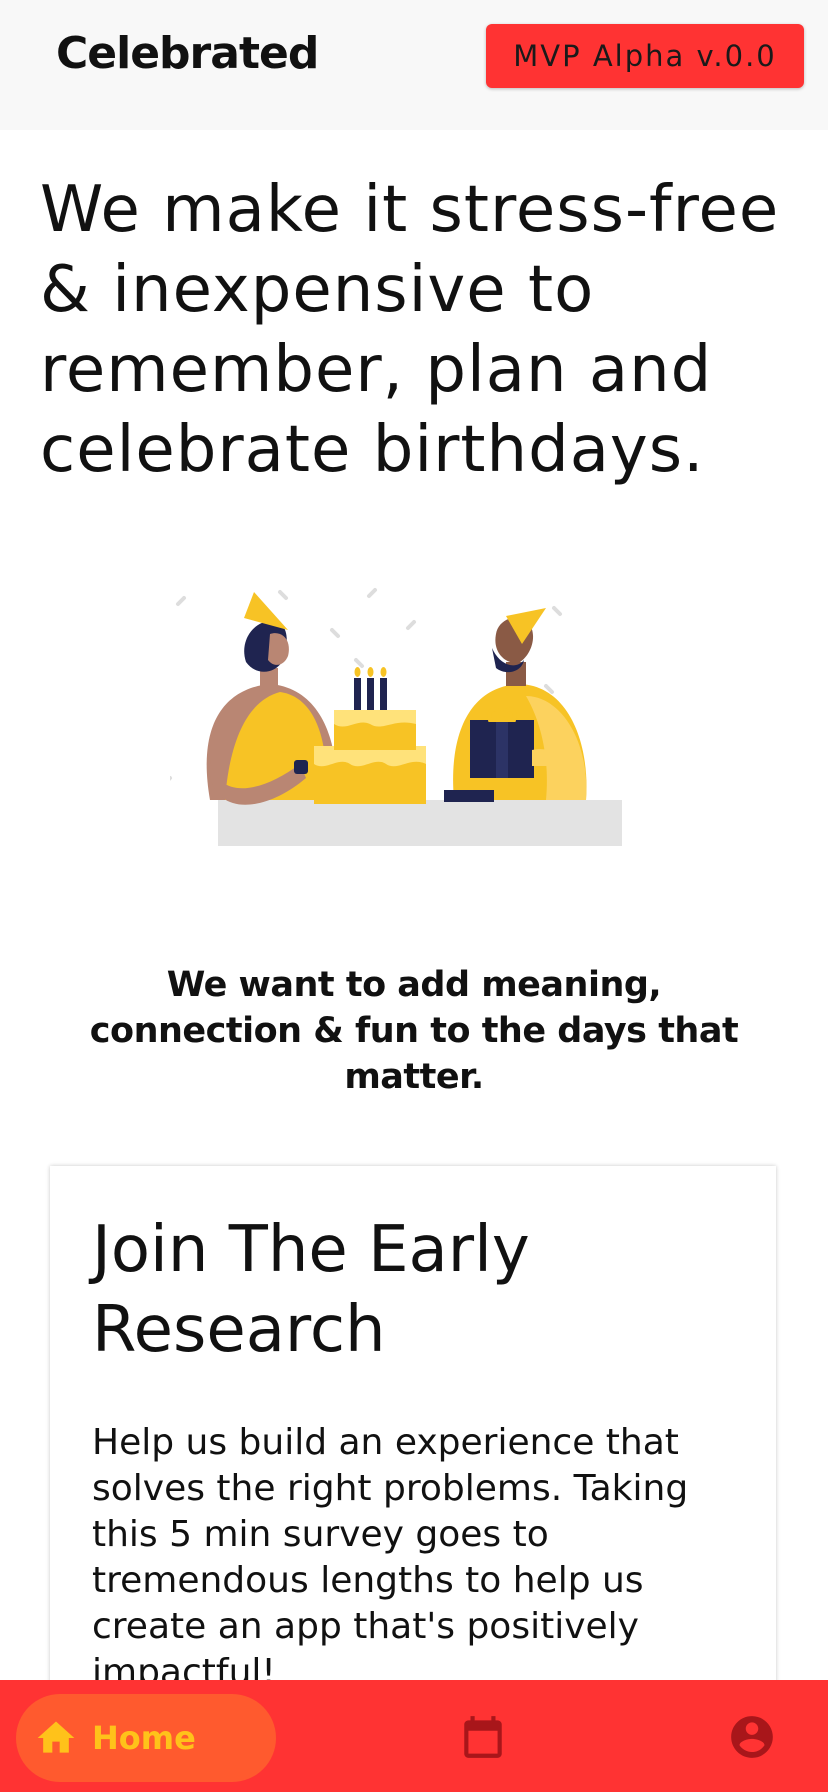  I want to click on nav-home: Home, so click(146, 1738).